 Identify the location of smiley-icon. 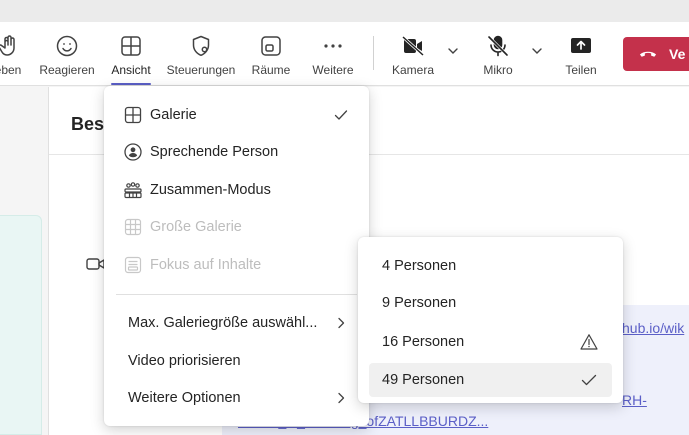
(67, 46).